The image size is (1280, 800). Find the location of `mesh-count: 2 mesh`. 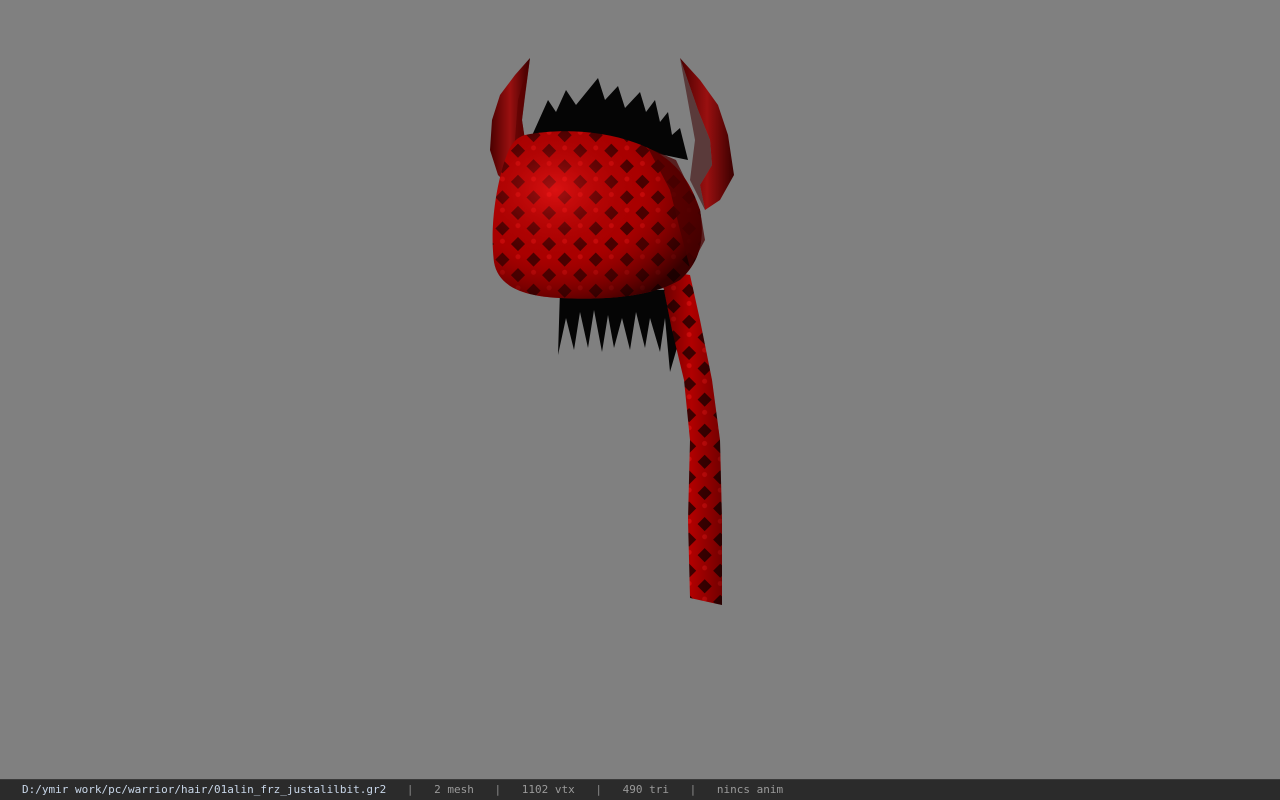

mesh-count: 2 mesh is located at coordinates (454, 789).